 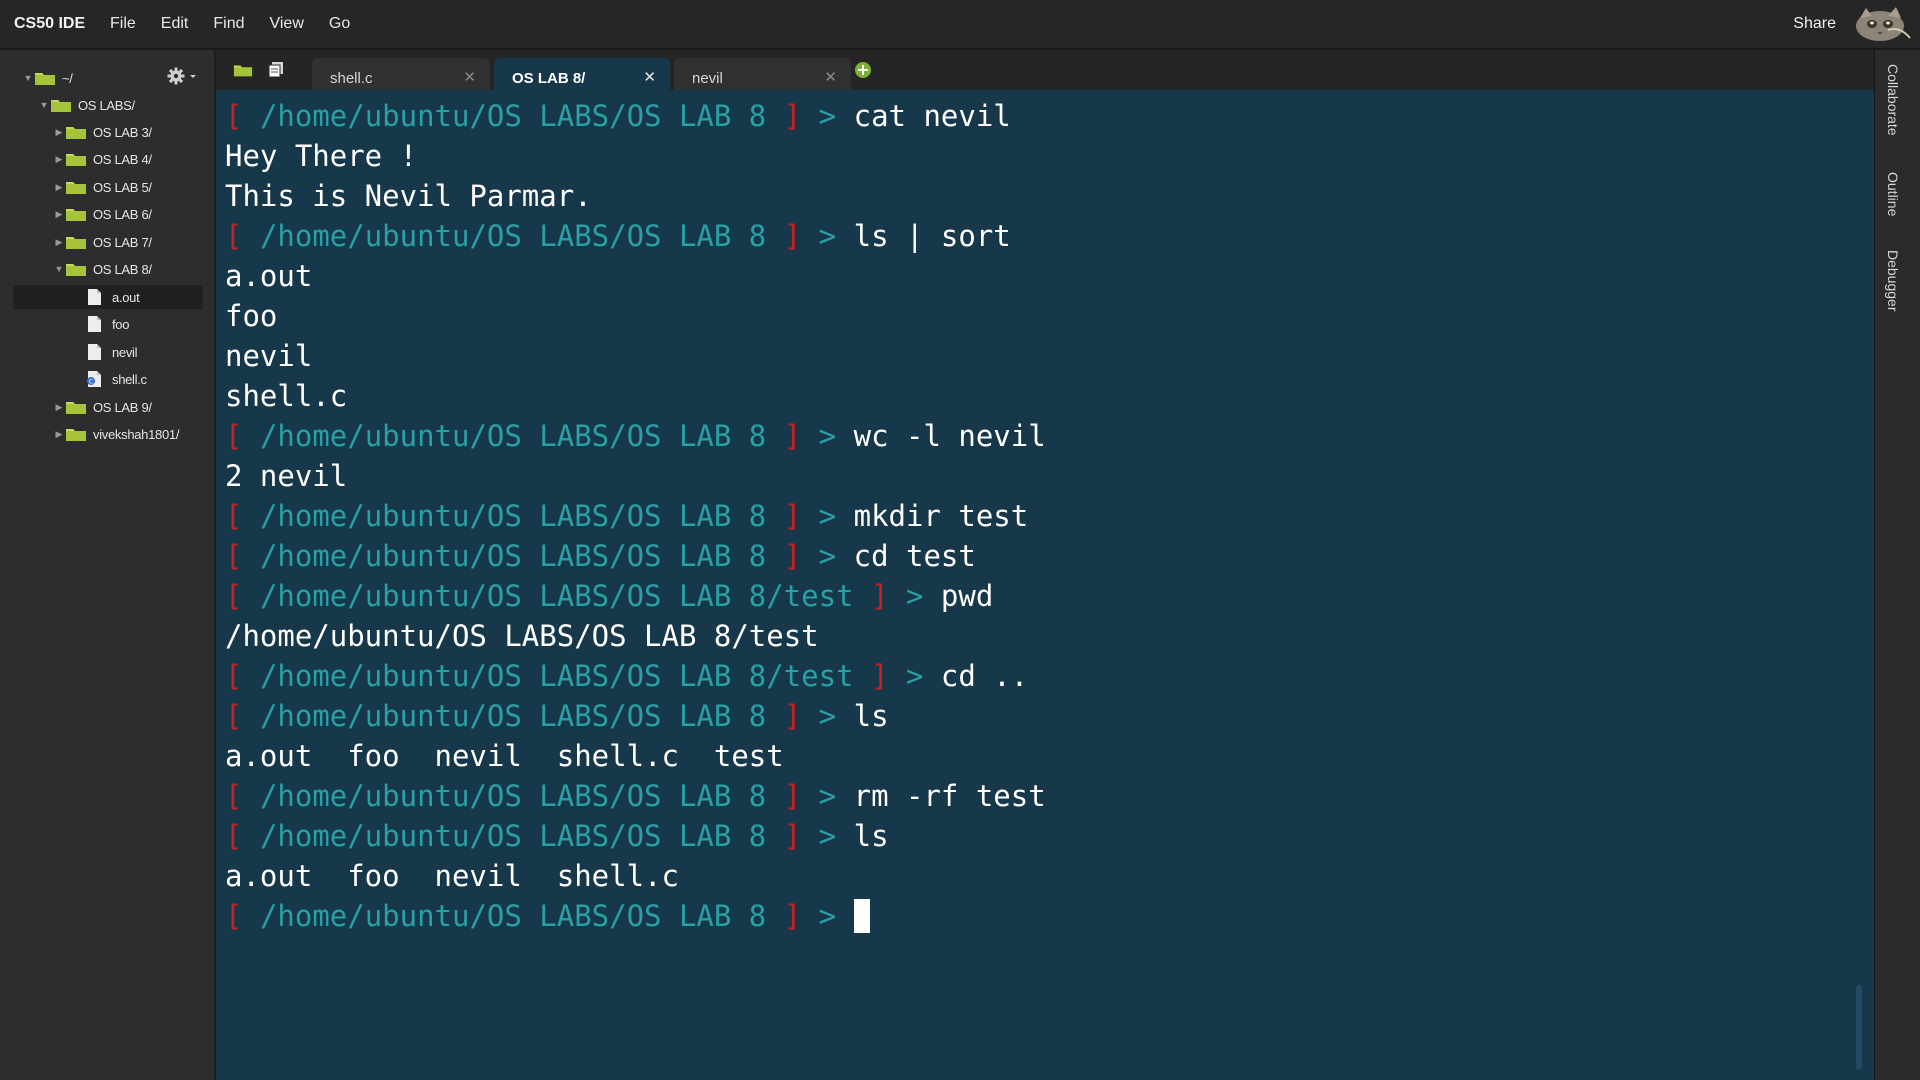 What do you see at coordinates (122, 242) in the screenshot?
I see `tree-item-label: OS LAB 7/` at bounding box center [122, 242].